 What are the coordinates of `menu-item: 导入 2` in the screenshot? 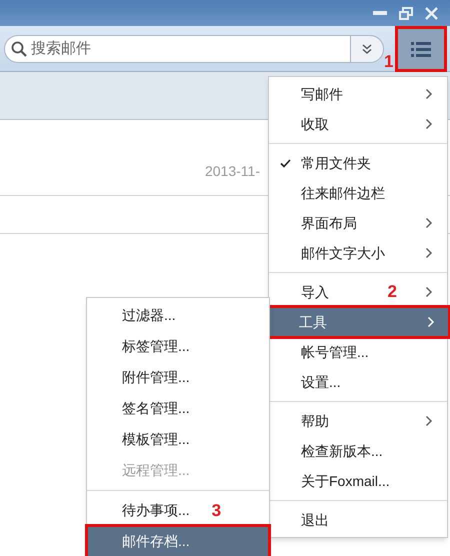 It's located at (358, 292).